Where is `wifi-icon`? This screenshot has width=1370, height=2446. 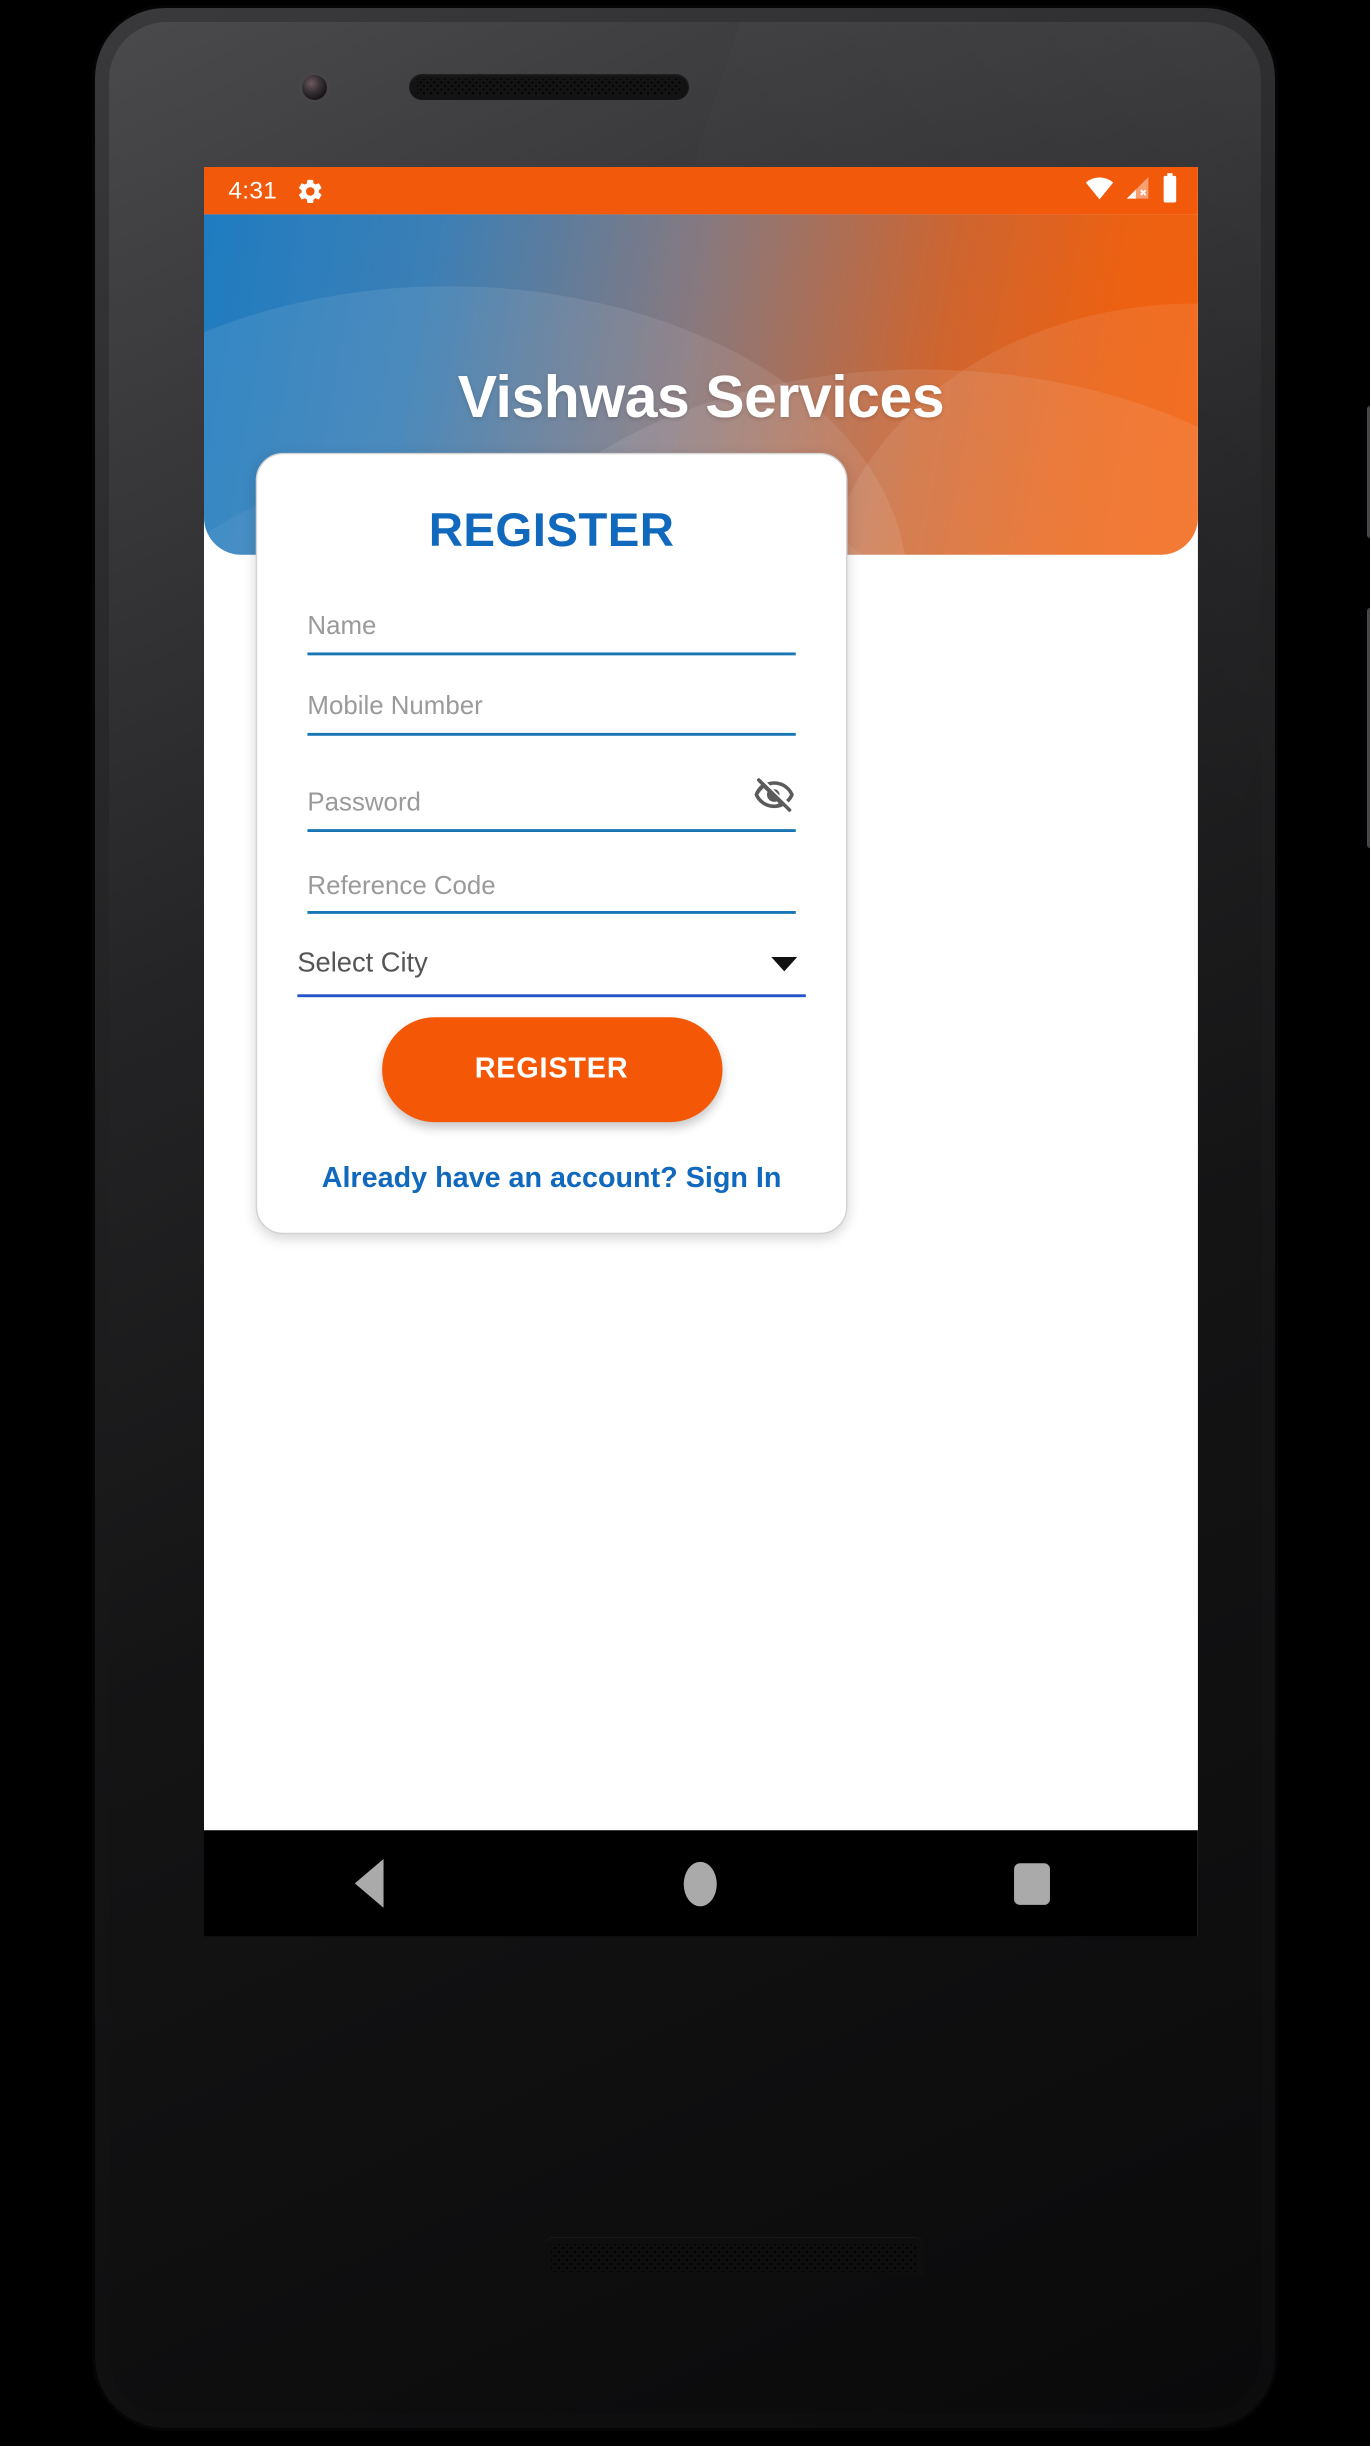 wifi-icon is located at coordinates (1099, 191).